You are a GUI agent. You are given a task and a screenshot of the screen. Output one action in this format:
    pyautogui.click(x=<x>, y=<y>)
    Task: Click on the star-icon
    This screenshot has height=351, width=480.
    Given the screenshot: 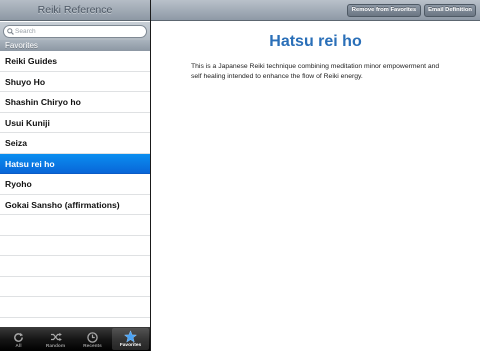 What is the action you would take?
    pyautogui.click(x=130, y=336)
    